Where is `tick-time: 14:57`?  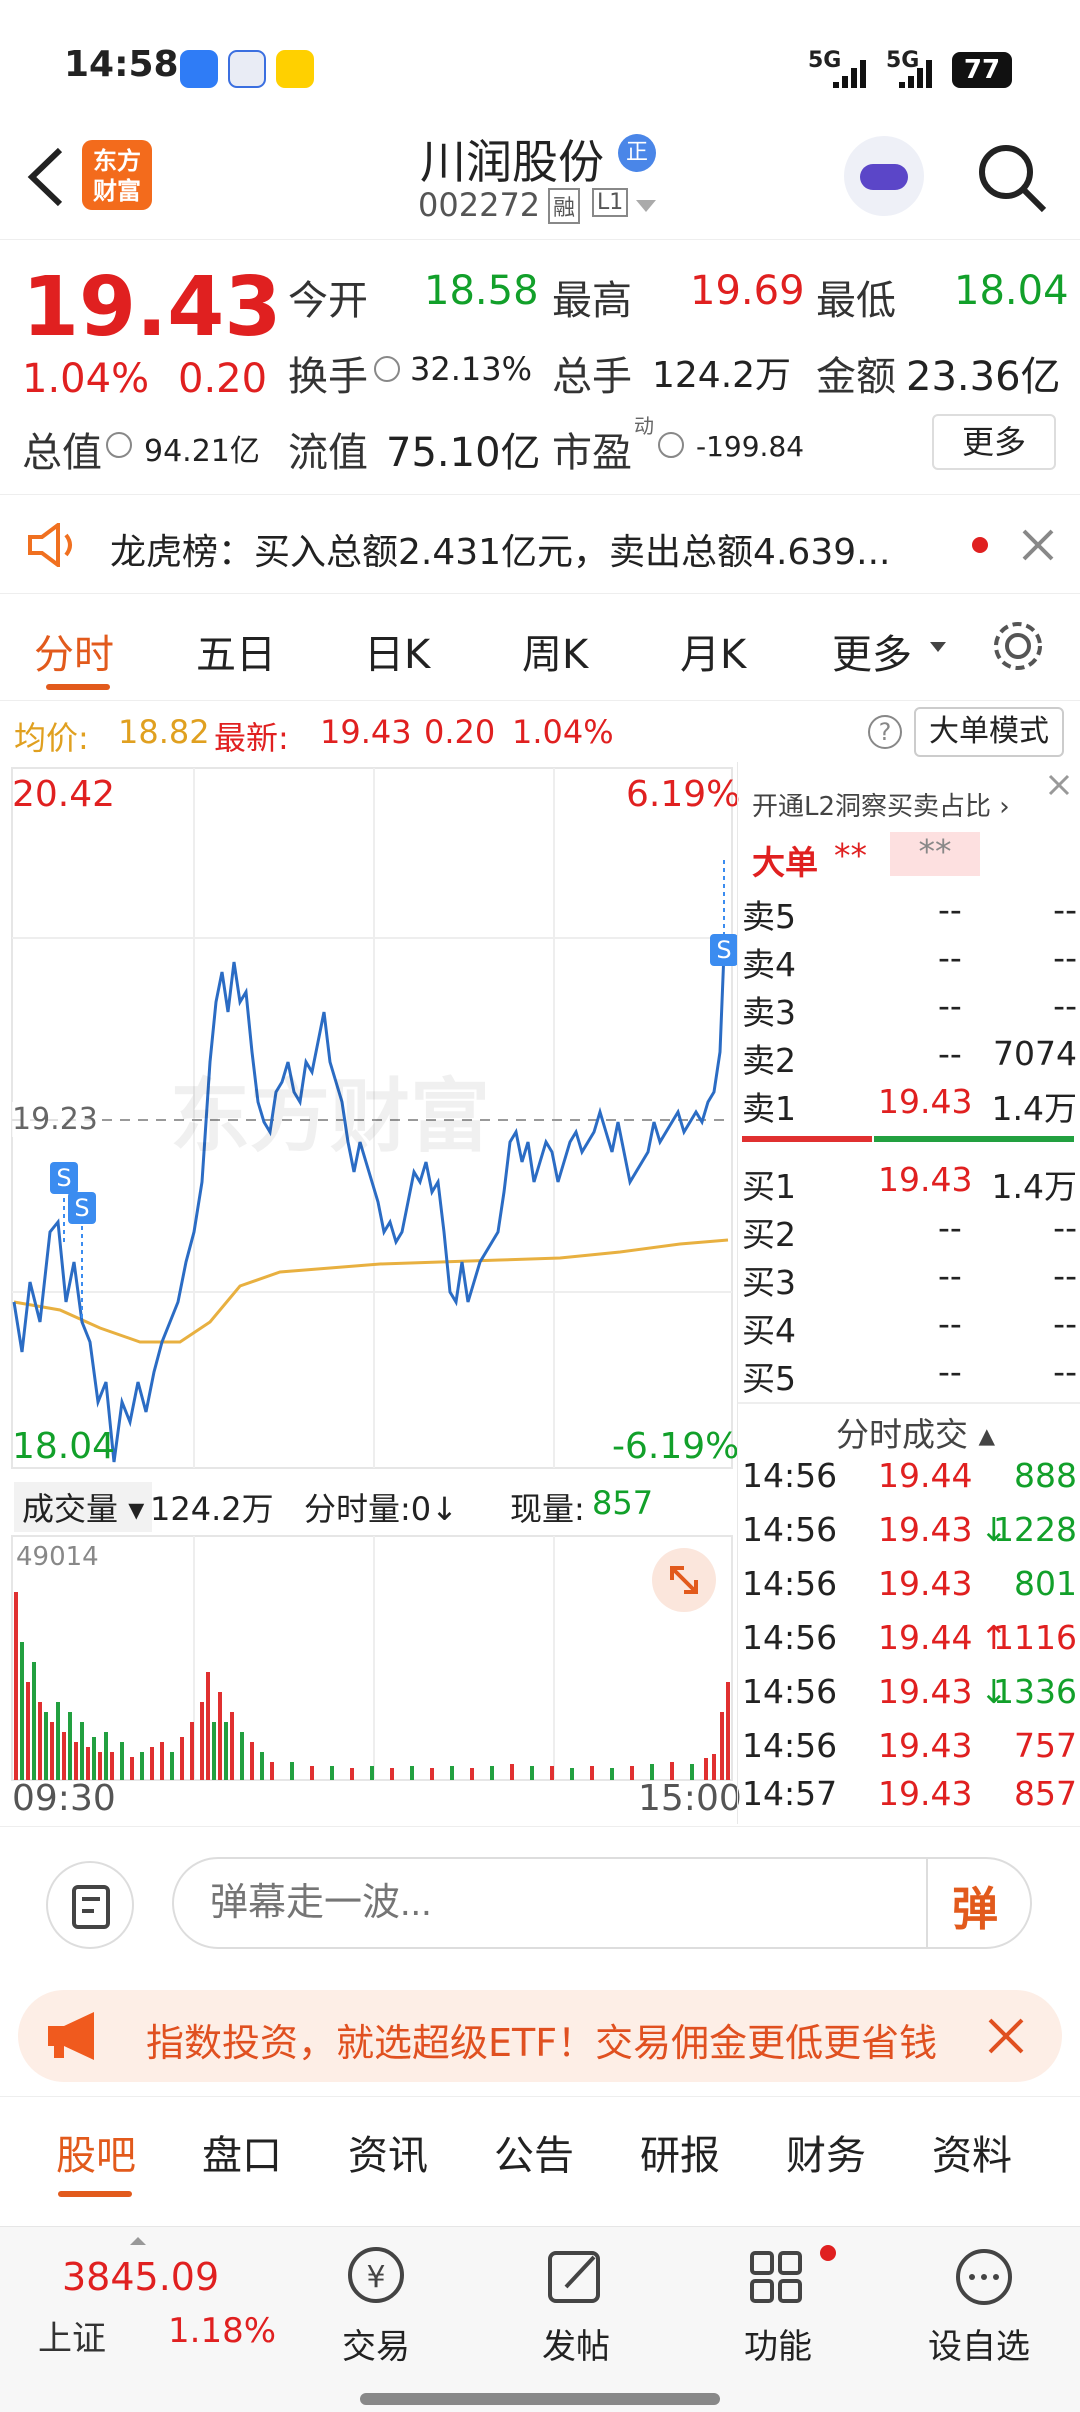
tick-time: 14:57 is located at coordinates (790, 1793).